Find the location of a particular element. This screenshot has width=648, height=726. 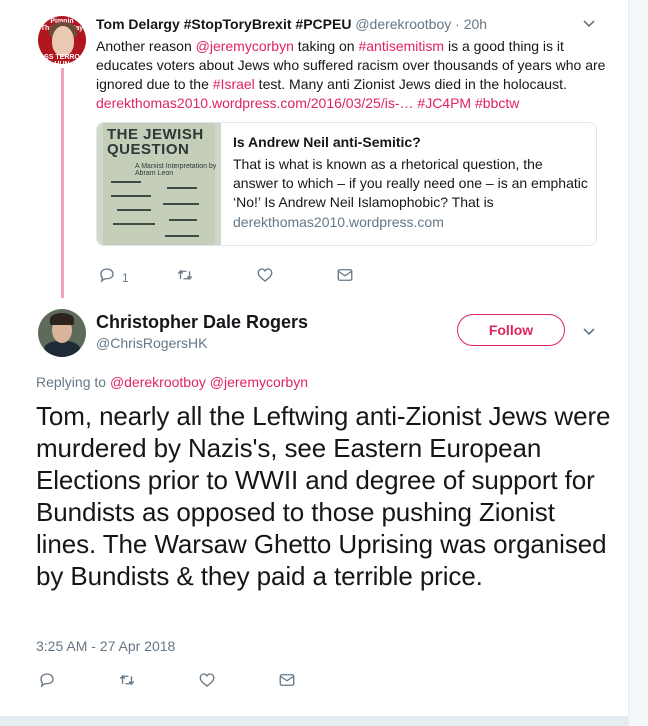

tweet-link: #Israel is located at coordinates (234, 84).